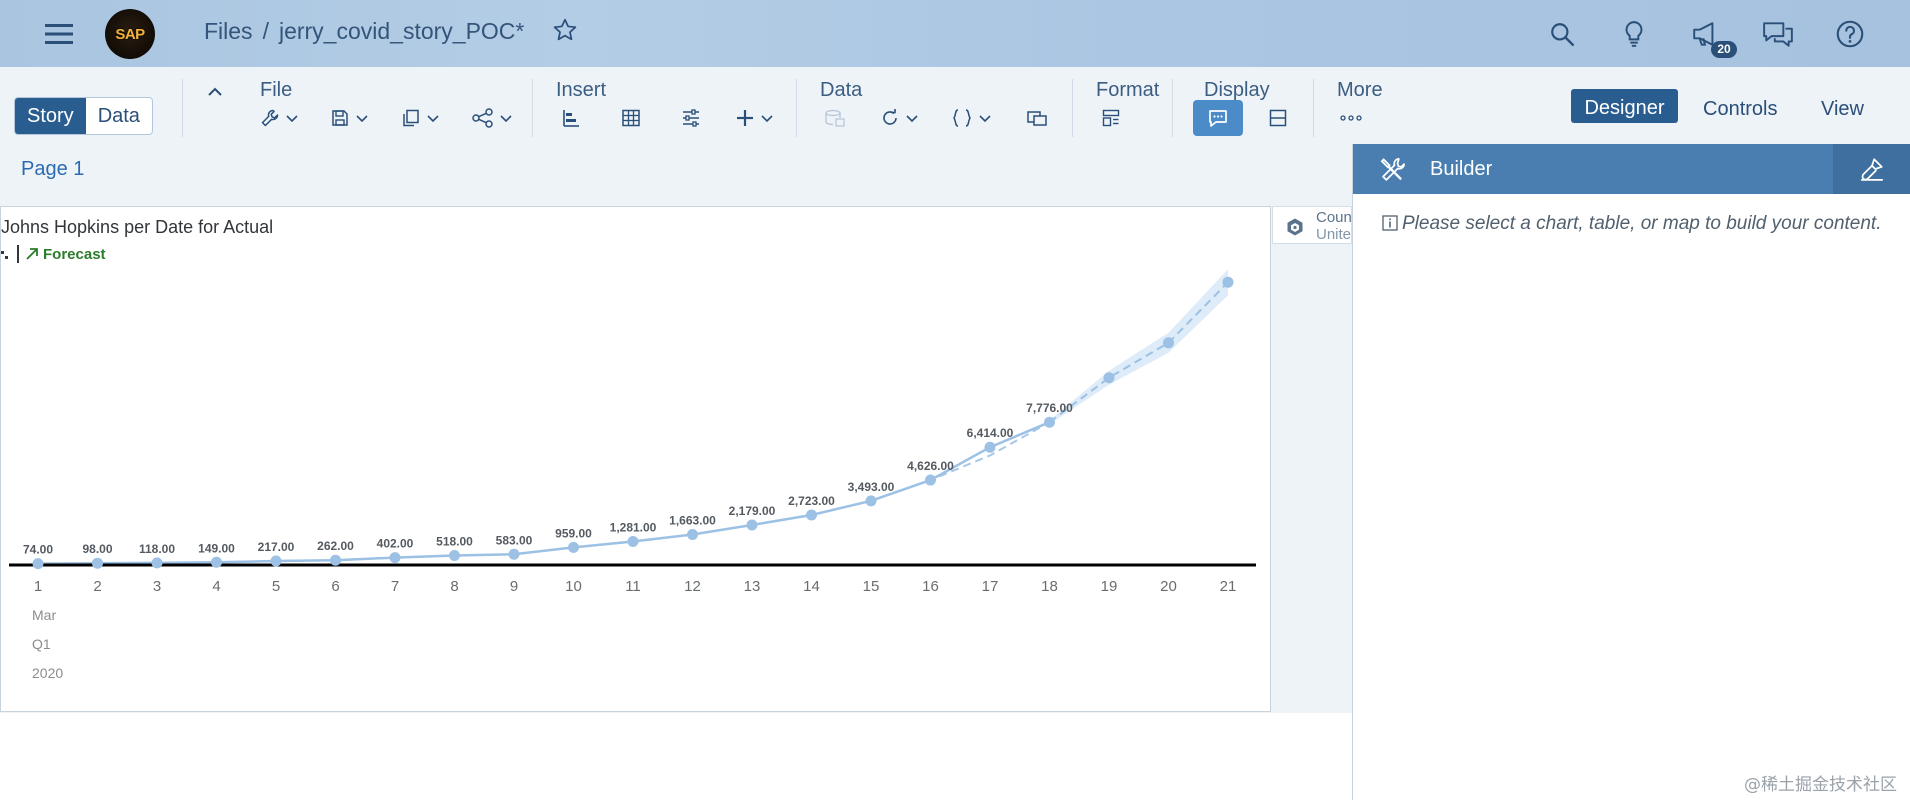 Image resolution: width=1910 pixels, height=800 pixels. I want to click on styling-brush-tab, so click(1871, 169).